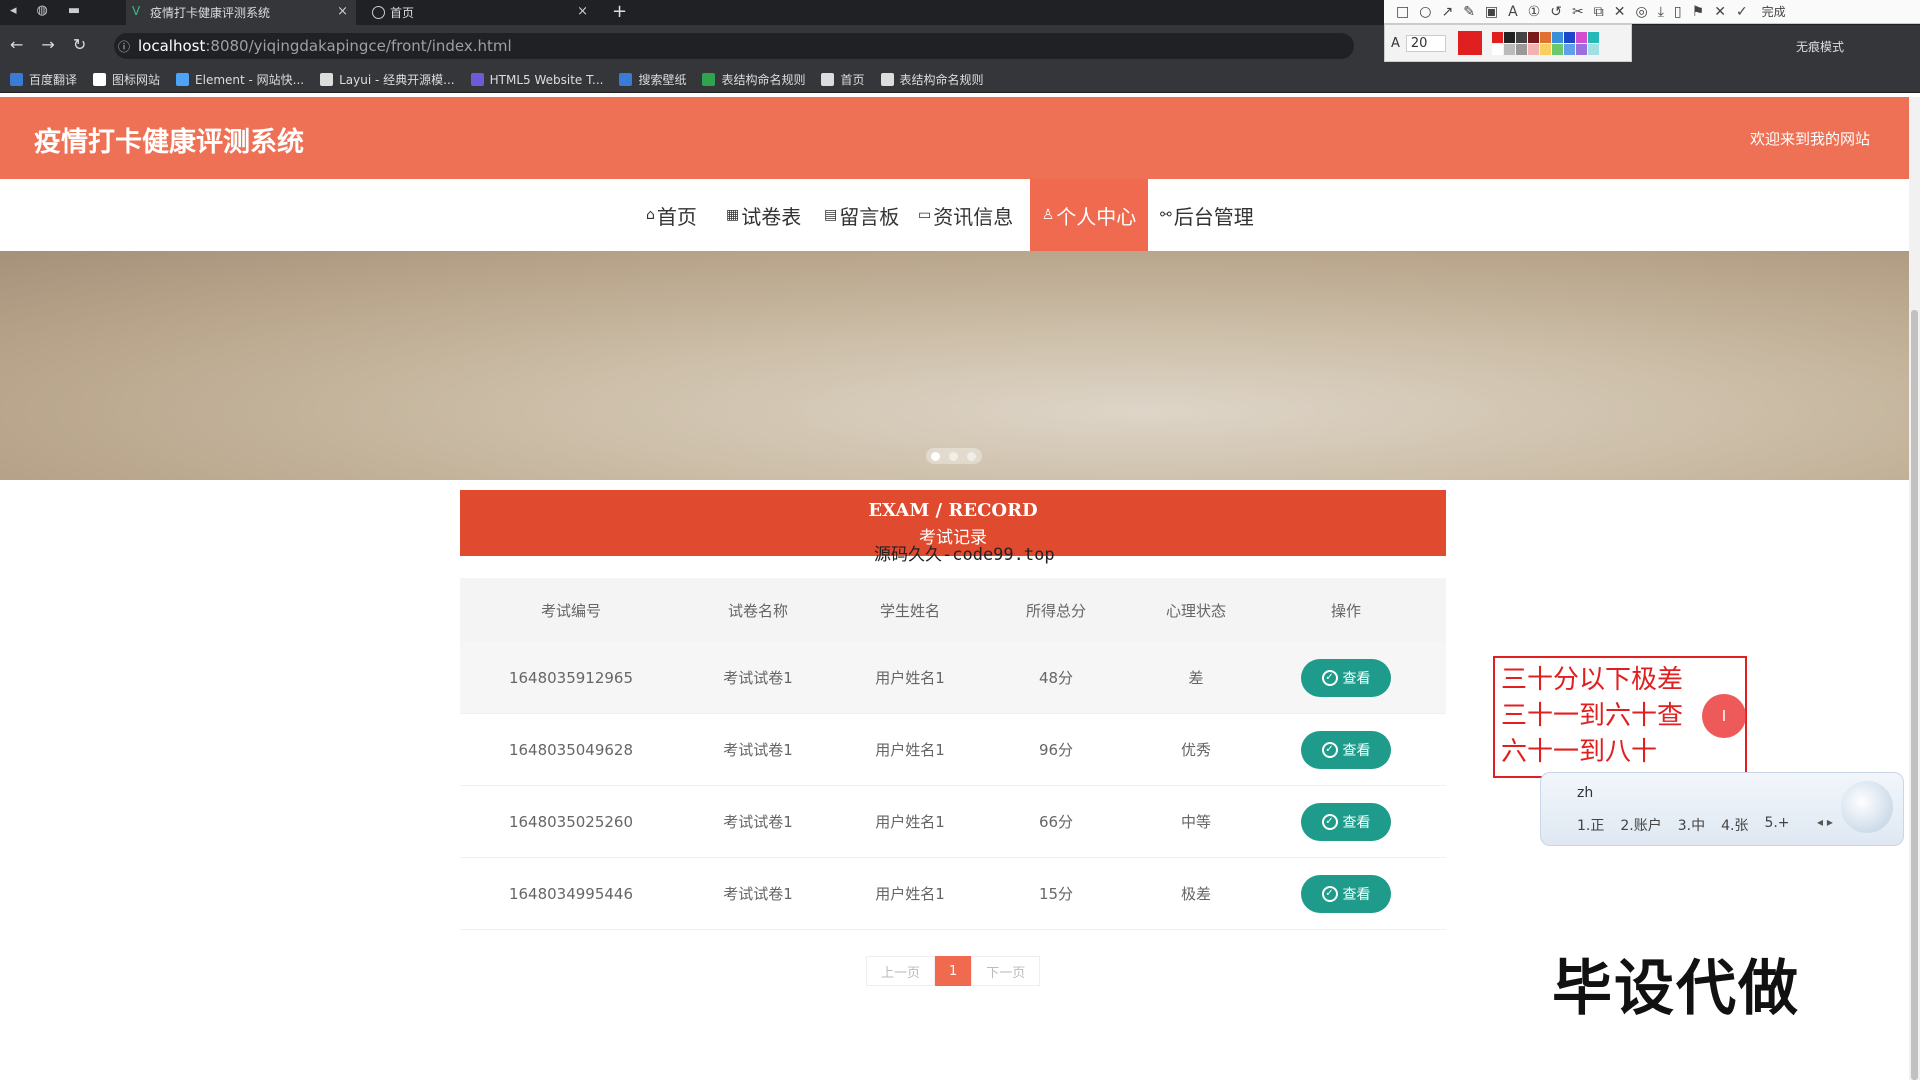 This screenshot has height=1080, width=1920. Describe the element at coordinates (1691, 825) in the screenshot. I see `ime-candidate: 3.中` at that location.